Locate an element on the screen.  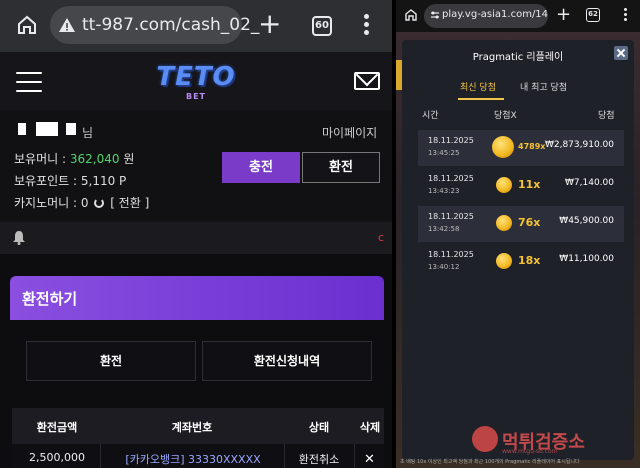
cell-amount: 2,500,000 is located at coordinates (57, 457).